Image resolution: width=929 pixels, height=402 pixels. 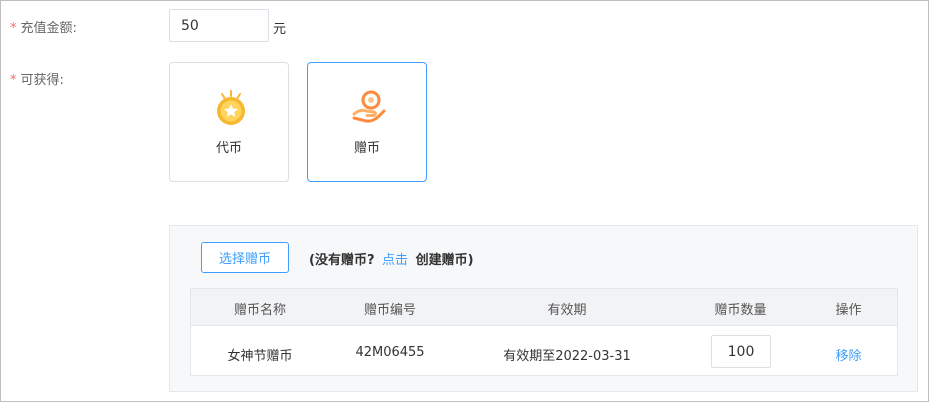 I want to click on option-card-token: 代币, so click(x=229, y=122).